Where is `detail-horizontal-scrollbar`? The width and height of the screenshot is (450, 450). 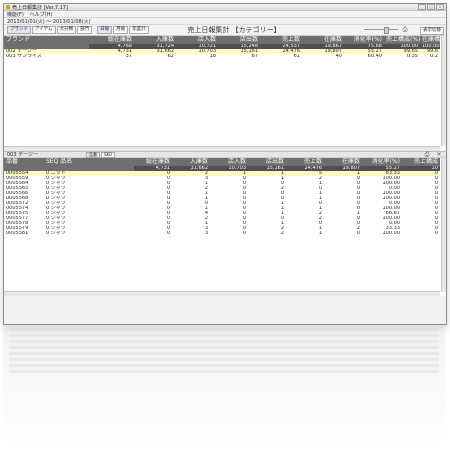
detail-horizontal-scrollbar is located at coordinates (222, 293).